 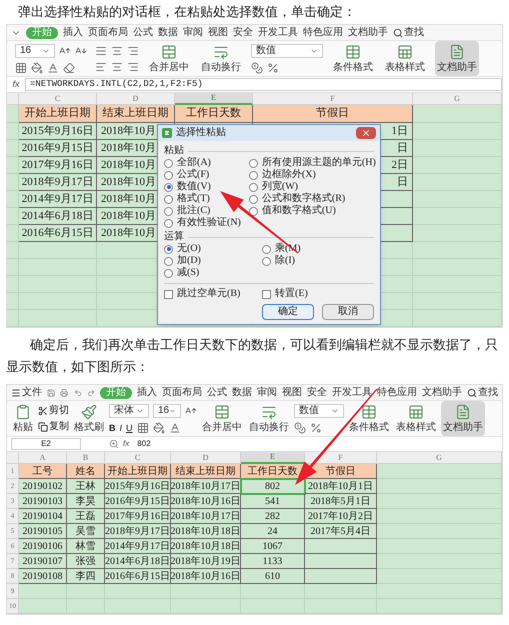 What do you see at coordinates (263, 84) in the screenshot?
I see `formula-field: =NETWORKDAYS.INTL(C2,D2,1,F2:F5)` at bounding box center [263, 84].